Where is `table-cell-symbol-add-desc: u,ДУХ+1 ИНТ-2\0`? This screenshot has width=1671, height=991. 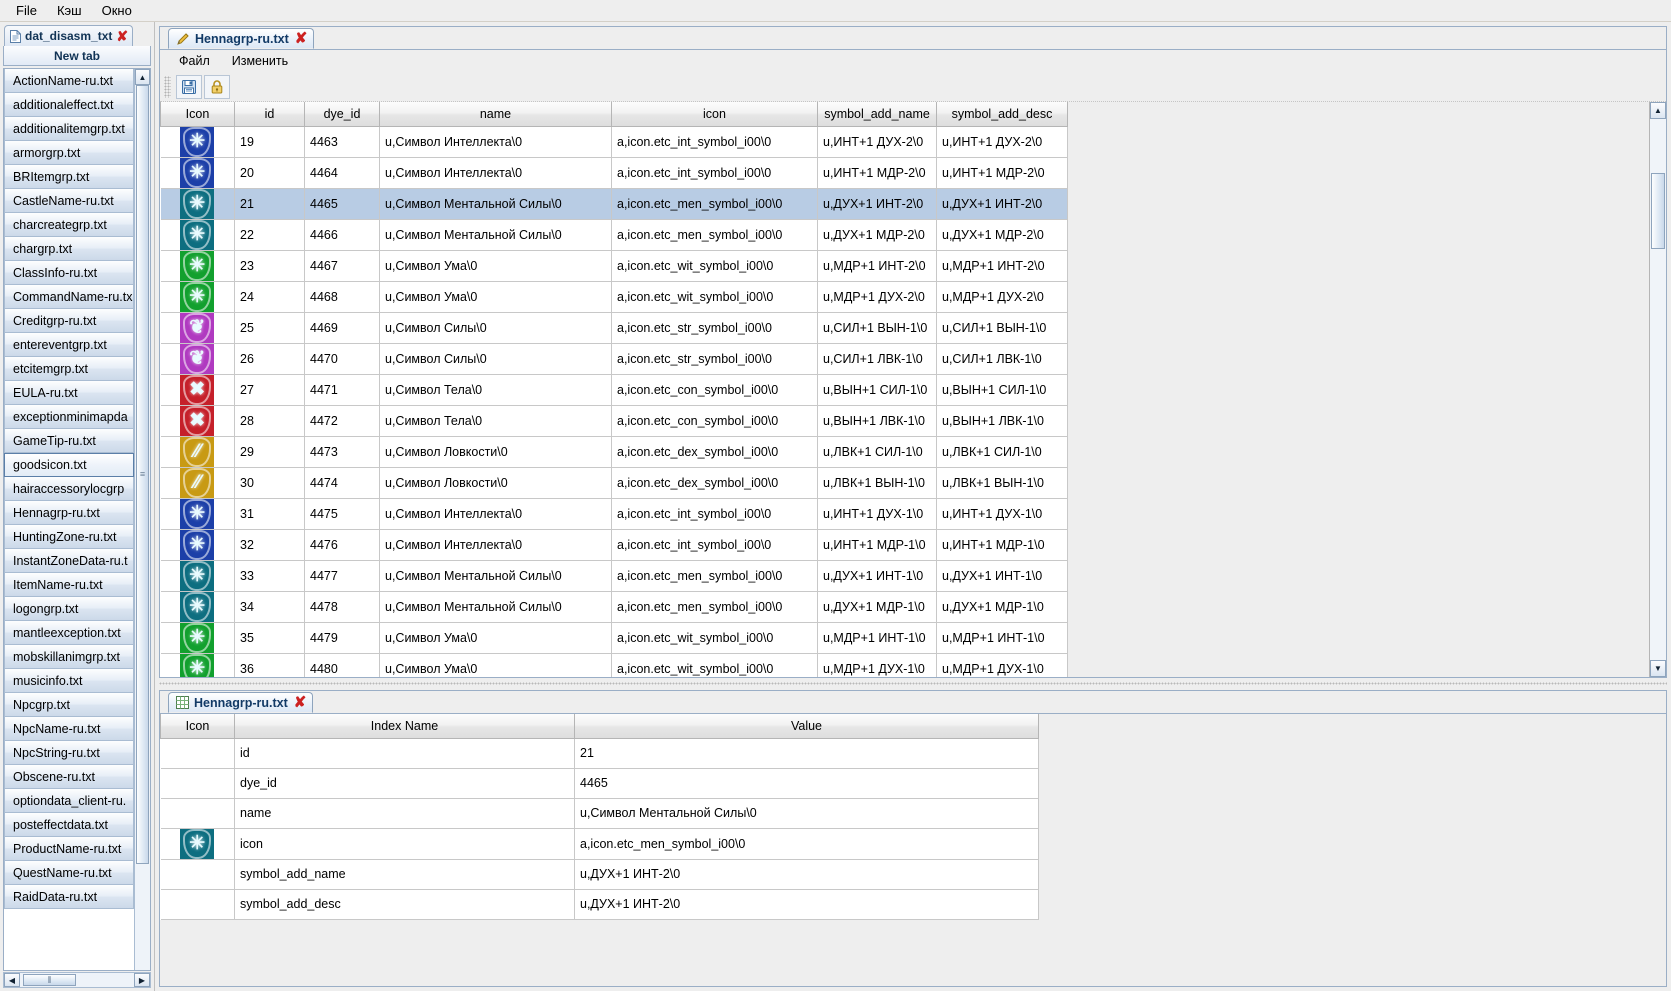 table-cell-symbol-add-desc: u,ДУХ+1 ИНТ-2\0 is located at coordinates (1002, 204).